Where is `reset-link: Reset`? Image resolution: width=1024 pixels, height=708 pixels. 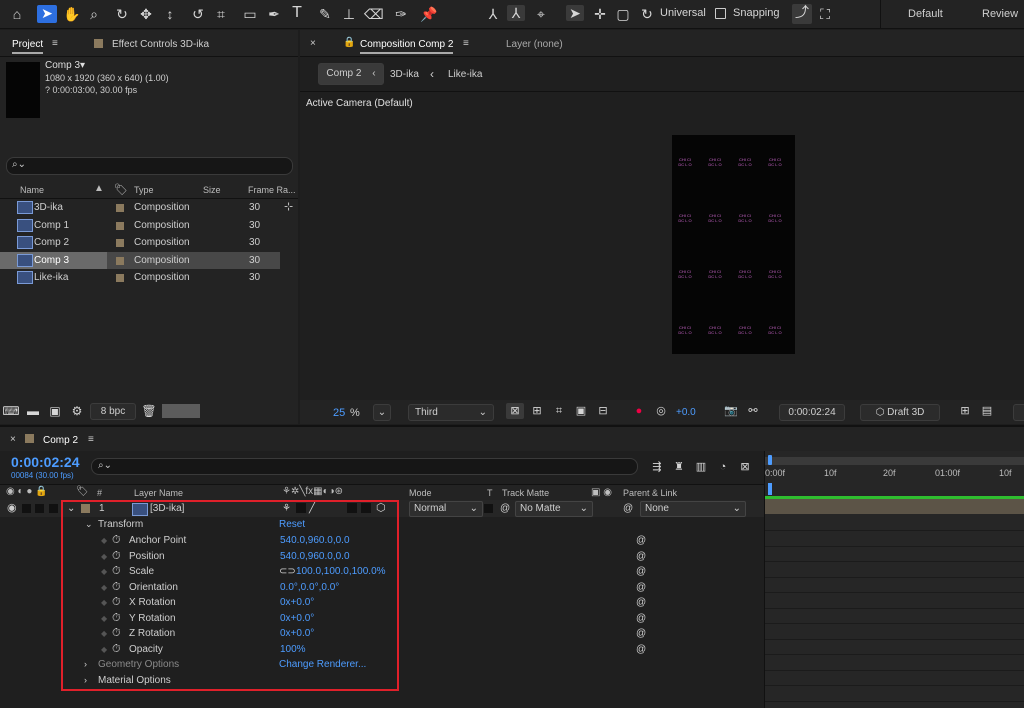 reset-link: Reset is located at coordinates (292, 524).